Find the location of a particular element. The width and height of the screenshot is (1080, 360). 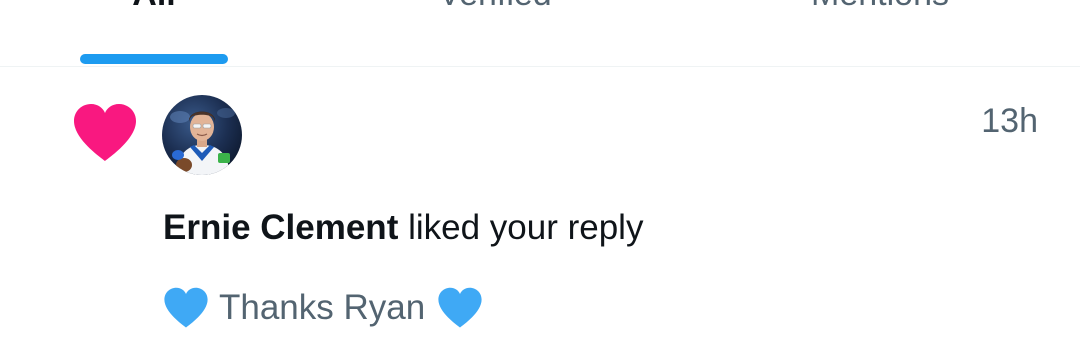

active-tab-indicator is located at coordinates (154, 59).